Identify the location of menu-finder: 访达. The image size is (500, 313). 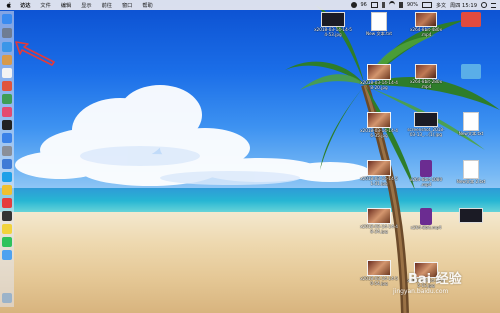
(25, 5).